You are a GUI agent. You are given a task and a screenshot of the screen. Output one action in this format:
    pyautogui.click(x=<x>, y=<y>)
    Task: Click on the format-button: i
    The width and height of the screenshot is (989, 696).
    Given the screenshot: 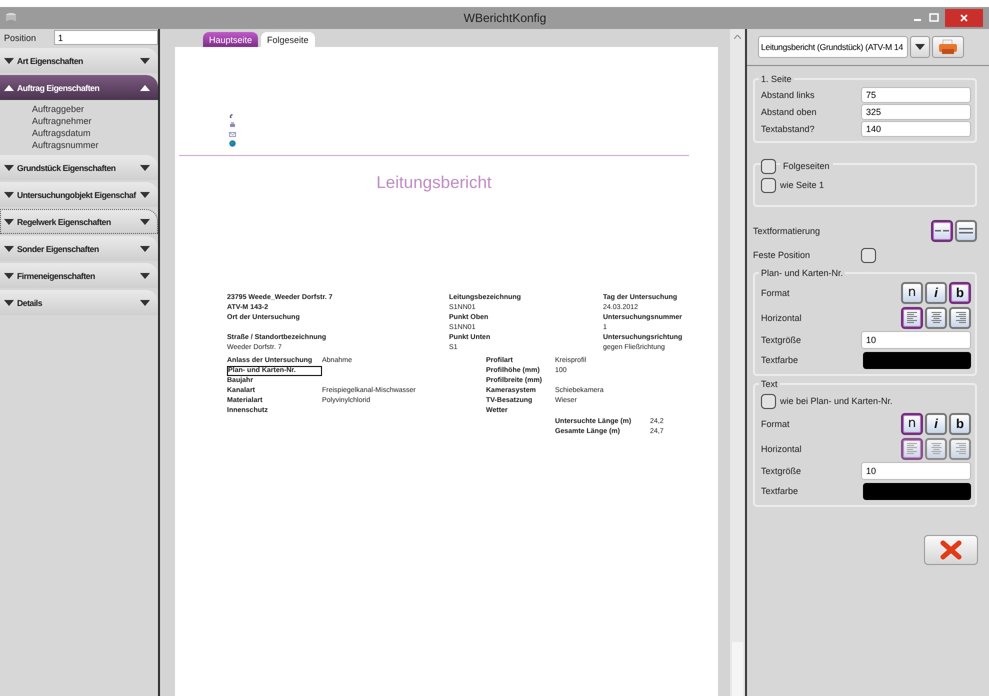 What is the action you would take?
    pyautogui.click(x=936, y=293)
    